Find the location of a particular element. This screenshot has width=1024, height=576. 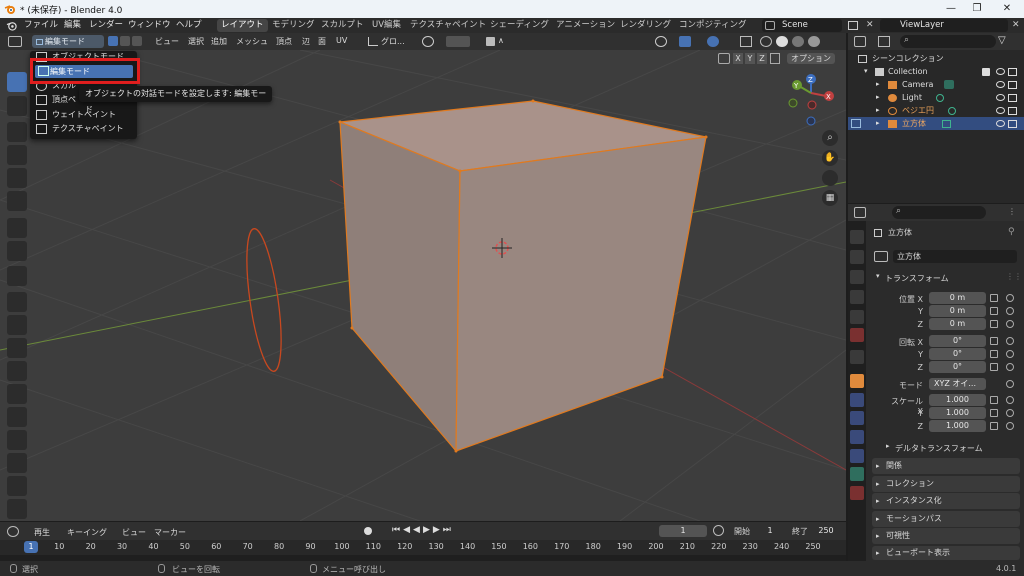

perspective-grid-icon: ▦ is located at coordinates (830, 198).